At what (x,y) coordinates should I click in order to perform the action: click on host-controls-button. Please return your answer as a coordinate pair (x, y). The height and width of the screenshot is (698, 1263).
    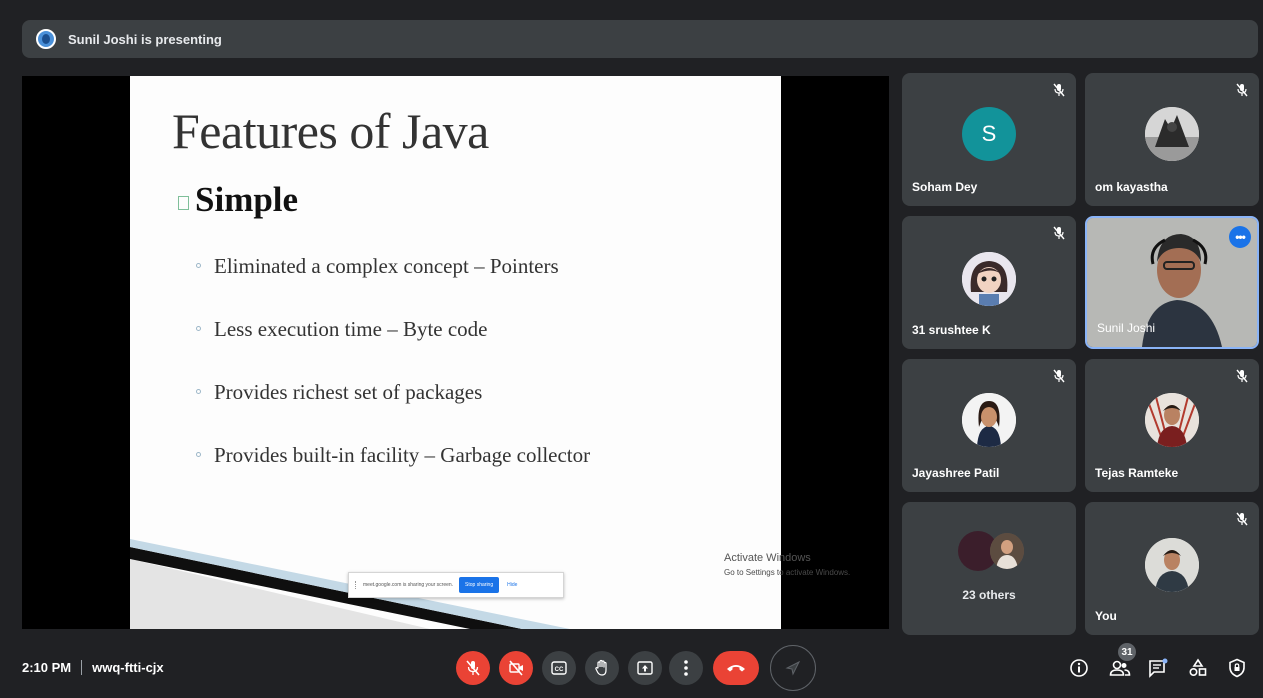
    Looking at the image, I should click on (1237, 668).